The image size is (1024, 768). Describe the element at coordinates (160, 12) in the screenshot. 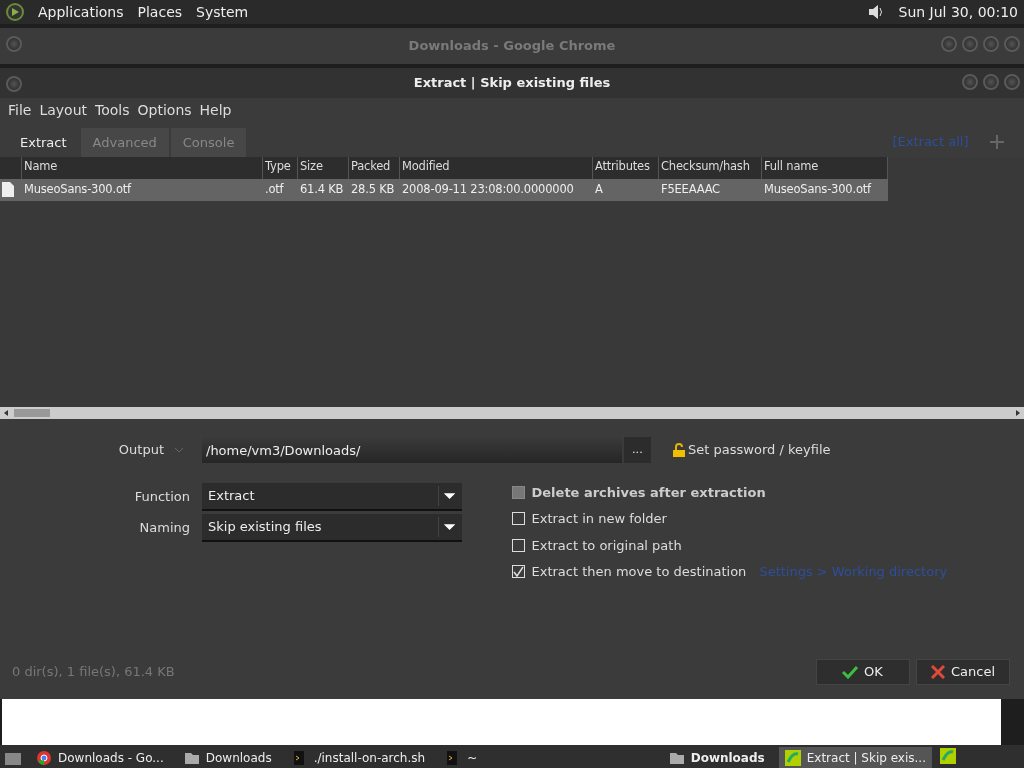

I see `panel-menu: Places` at that location.